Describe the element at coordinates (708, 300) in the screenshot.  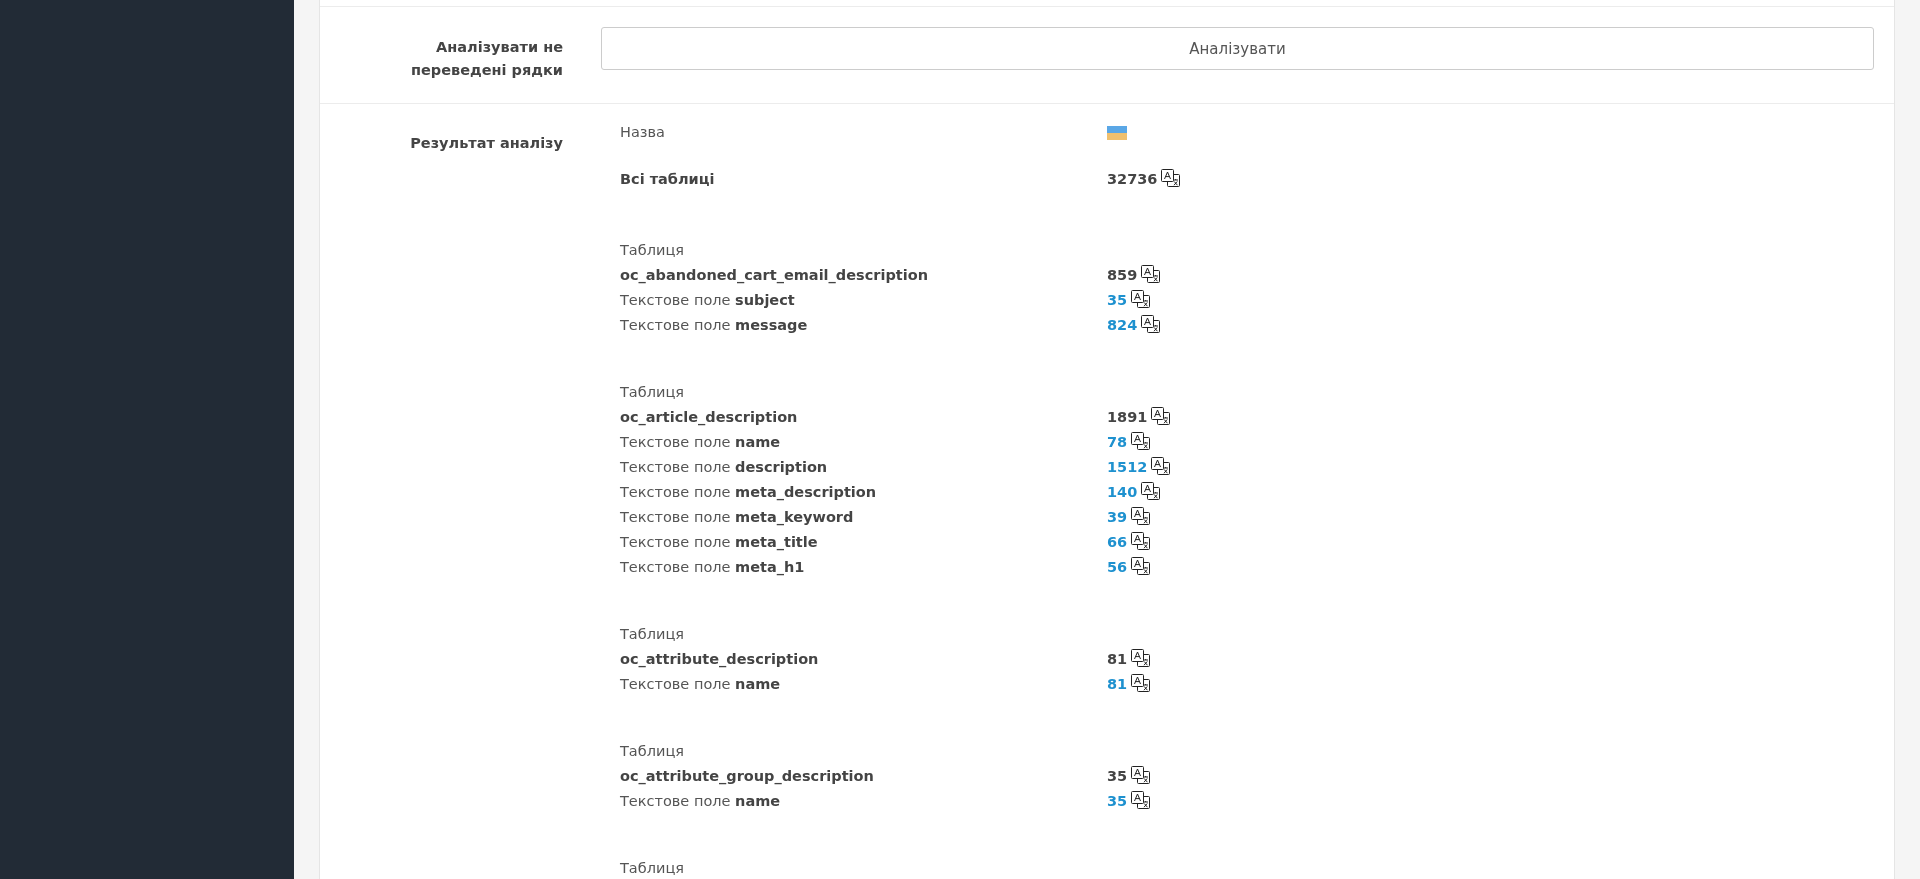
I see `text-field-label: Текстове поле subject` at that location.